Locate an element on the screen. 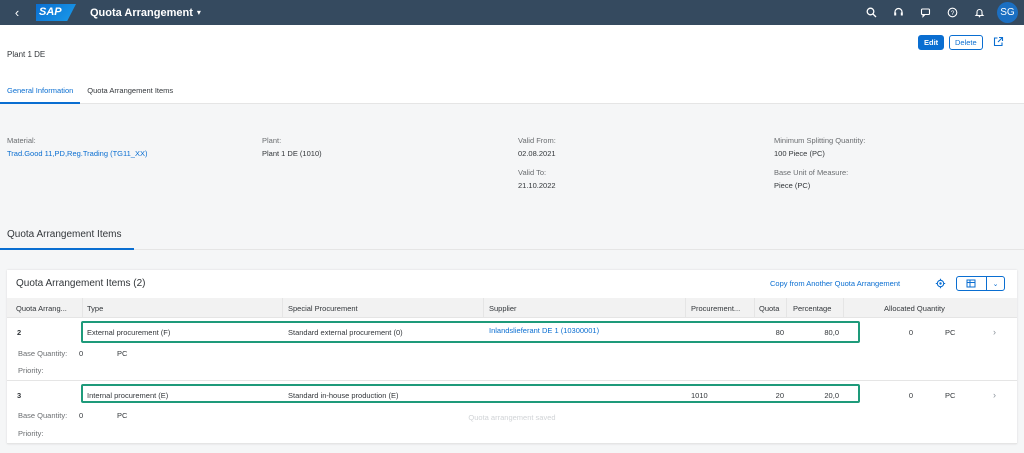 This screenshot has height=453, width=1024. tab-general-information: General Information is located at coordinates (40, 92).